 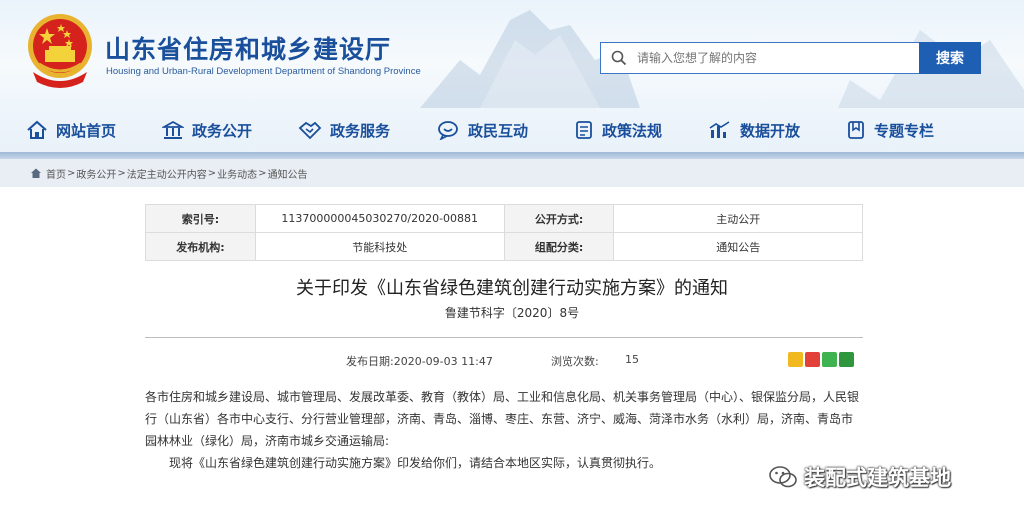 I want to click on search-box, so click(x=760, y=58).